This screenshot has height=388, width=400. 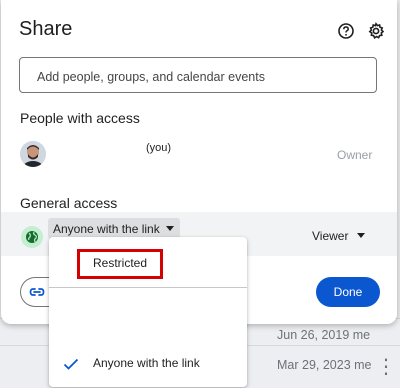 I want to click on general-access-heading: General access, so click(x=69, y=203).